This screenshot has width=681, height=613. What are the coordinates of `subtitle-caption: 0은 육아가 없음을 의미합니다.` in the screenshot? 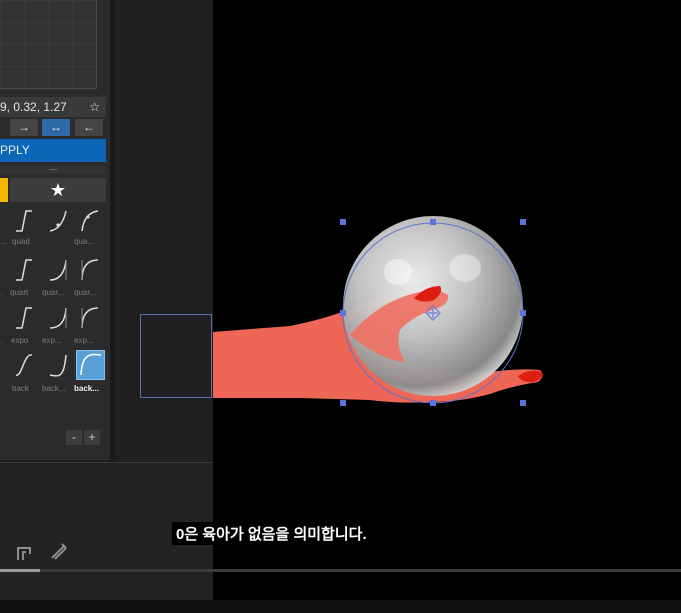 It's located at (271, 533).